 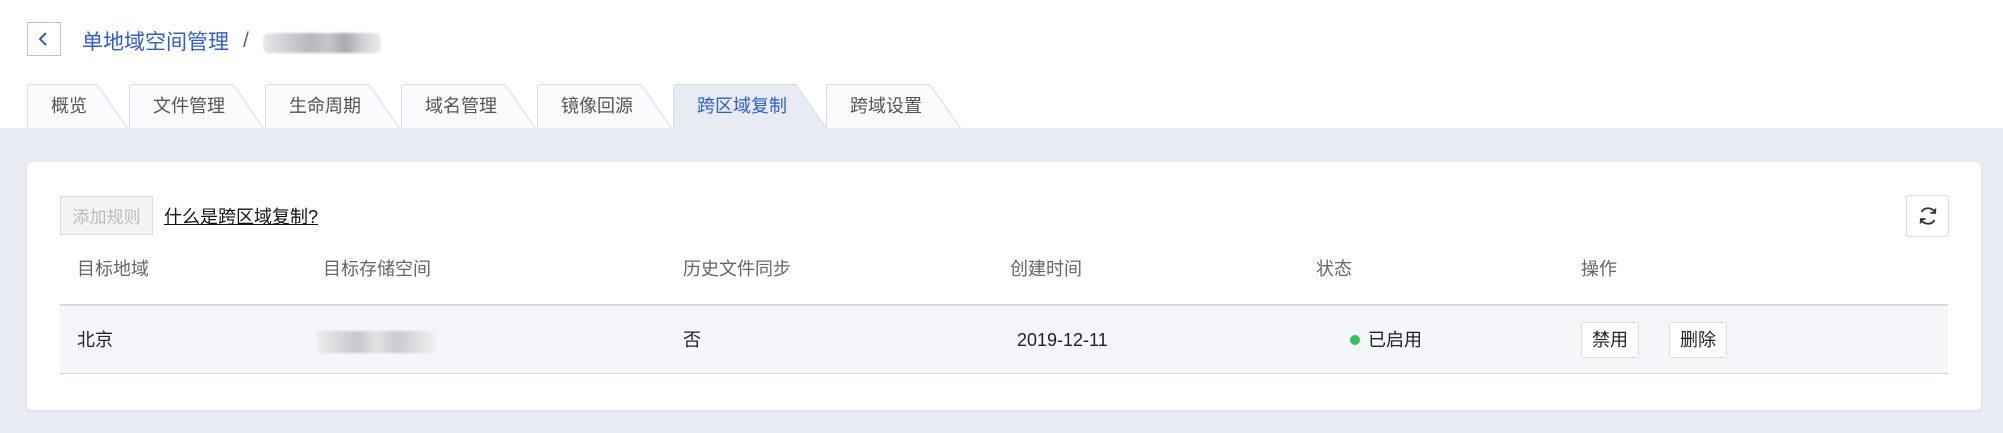 What do you see at coordinates (1062, 340) in the screenshot?
I see `cell-created-time: 2019-12-11` at bounding box center [1062, 340].